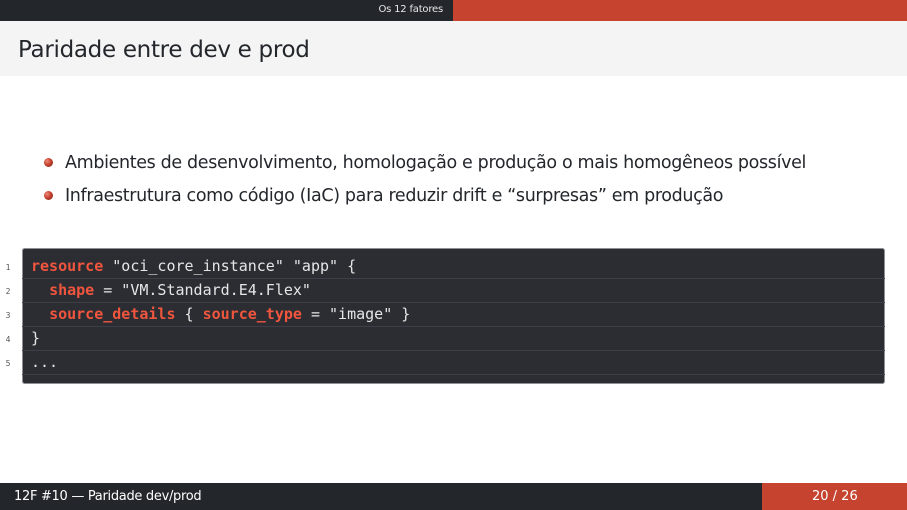 This screenshot has width=907, height=510. What do you see at coordinates (356, 314) in the screenshot?
I see `code-token: = "image" }` at bounding box center [356, 314].